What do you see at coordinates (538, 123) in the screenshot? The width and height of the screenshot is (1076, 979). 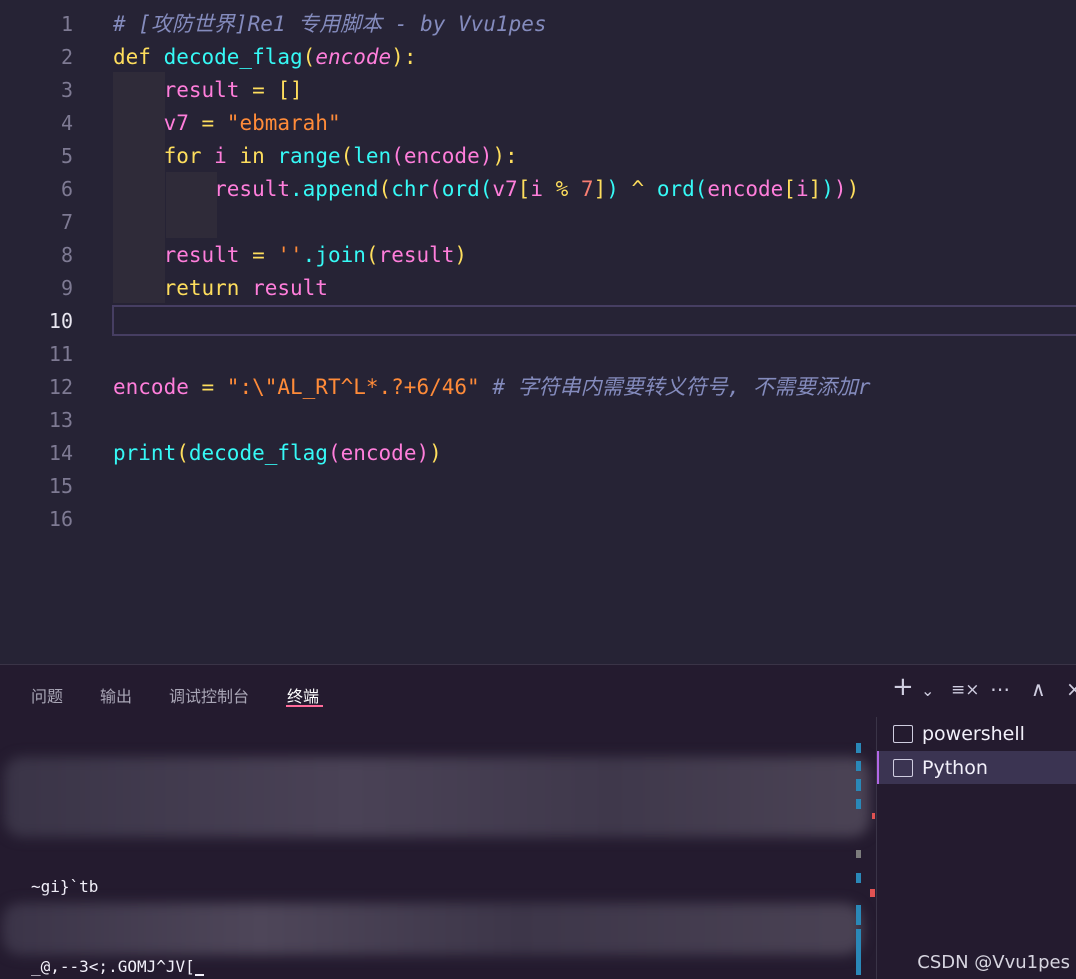 I see `code-line: 4 v7 = "ebmarah"` at bounding box center [538, 123].